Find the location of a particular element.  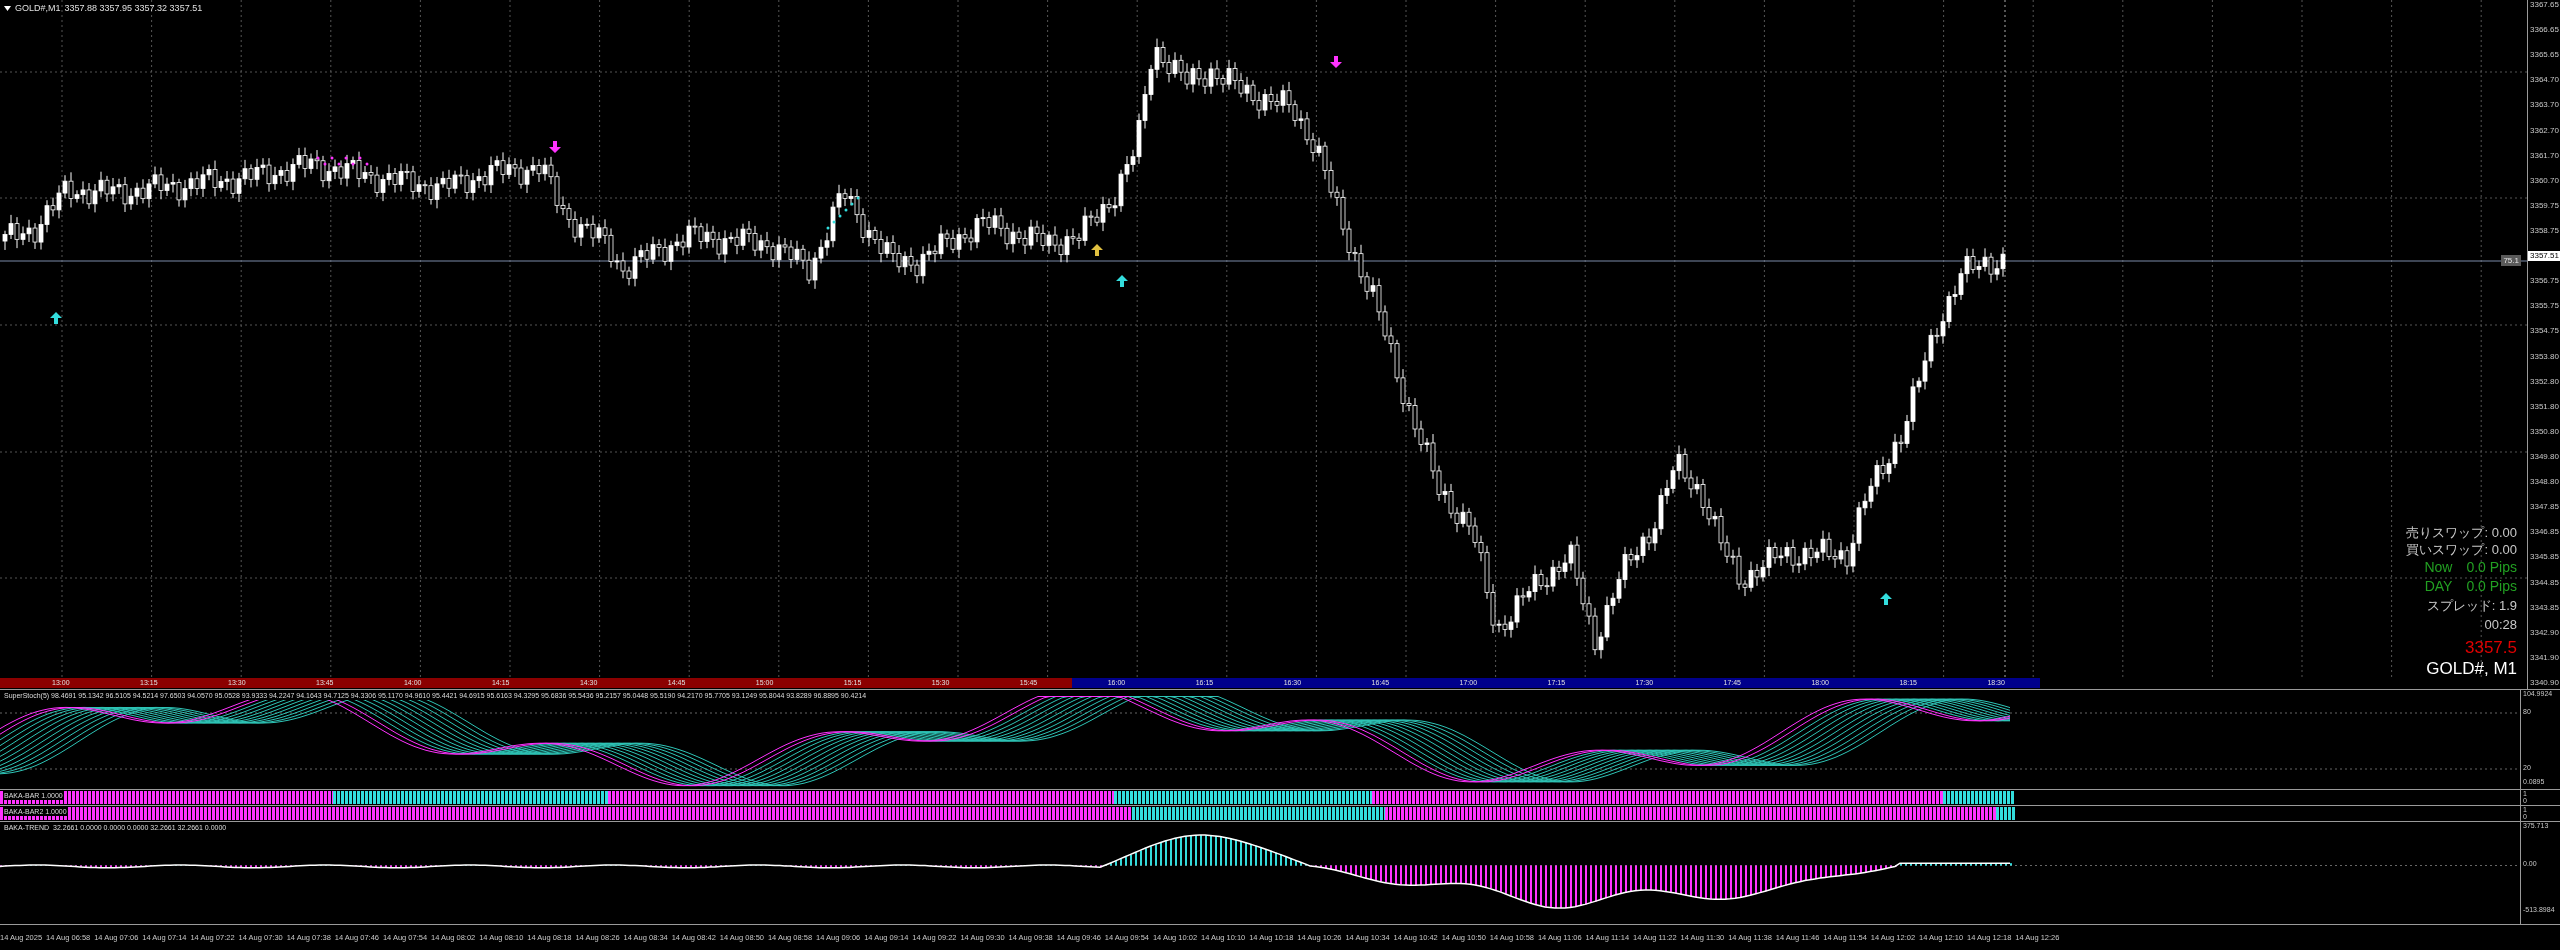

price-axis-label: 3344.85 is located at coordinates (2544, 582).